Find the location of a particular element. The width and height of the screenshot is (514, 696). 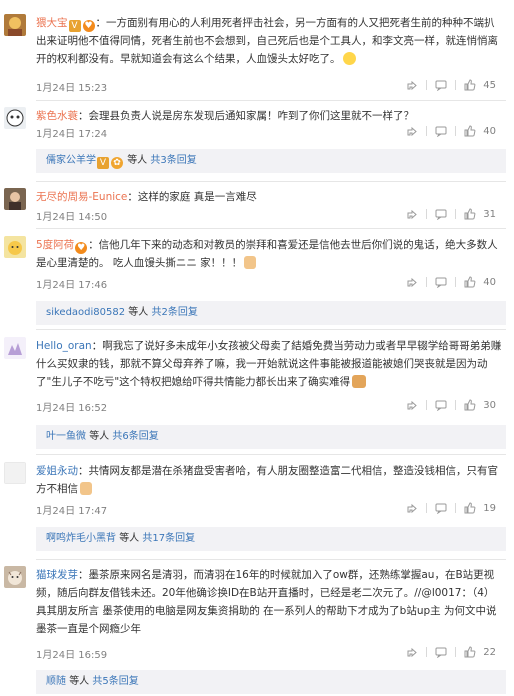

comment-meta: 1月24日 17:46 40 is located at coordinates (270, 284).